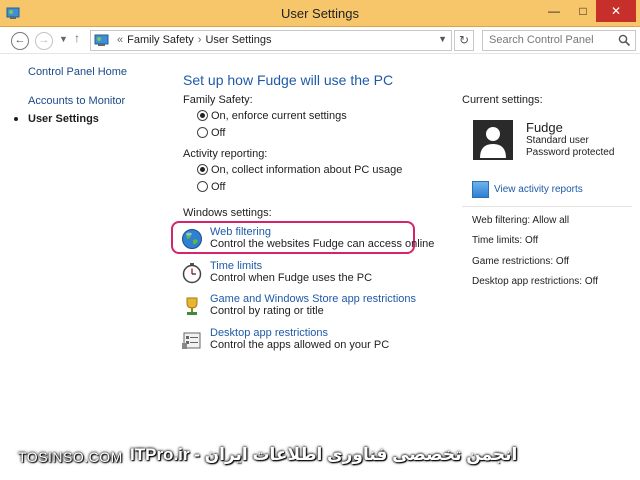  Describe the element at coordinates (44, 41) in the screenshot. I see `forward-arrow-icon: →` at that location.